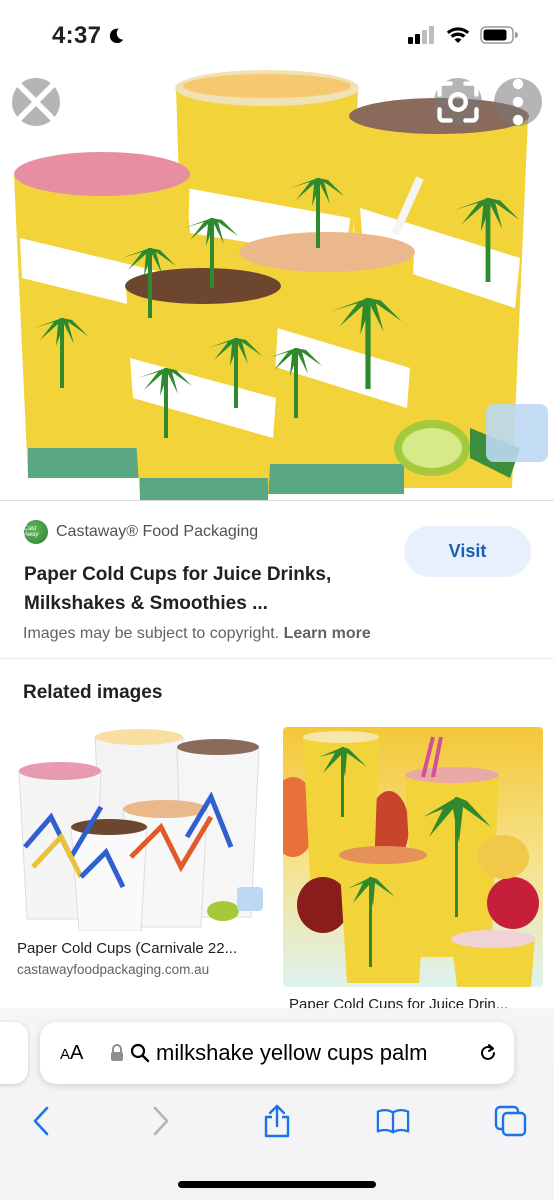 This screenshot has width=554, height=1200. What do you see at coordinates (488, 1053) in the screenshot?
I see `reload-icon` at bounding box center [488, 1053].